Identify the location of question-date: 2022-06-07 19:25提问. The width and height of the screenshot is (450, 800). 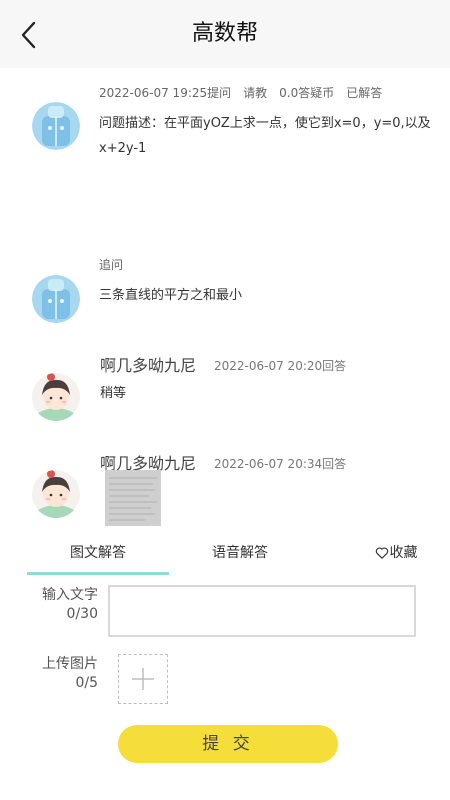
(165, 93).